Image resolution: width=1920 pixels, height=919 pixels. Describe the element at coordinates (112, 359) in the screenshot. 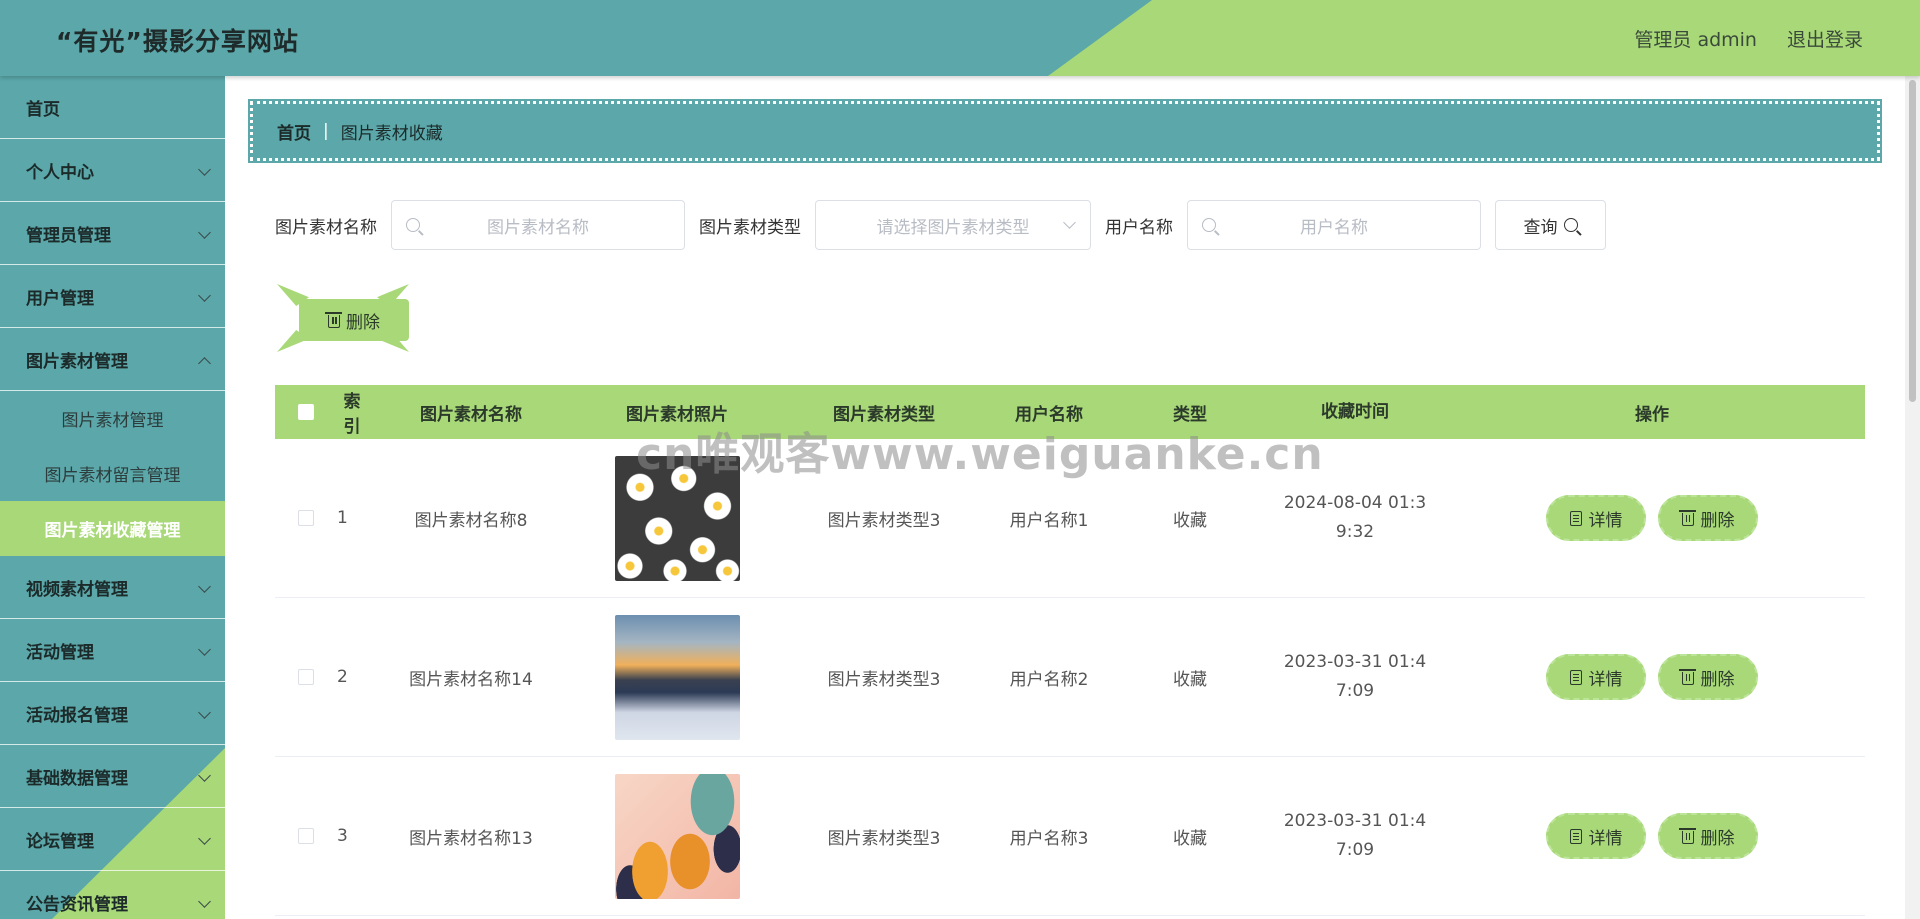

I see `sidebar-item-image-material-management: 图片素材管理` at that location.